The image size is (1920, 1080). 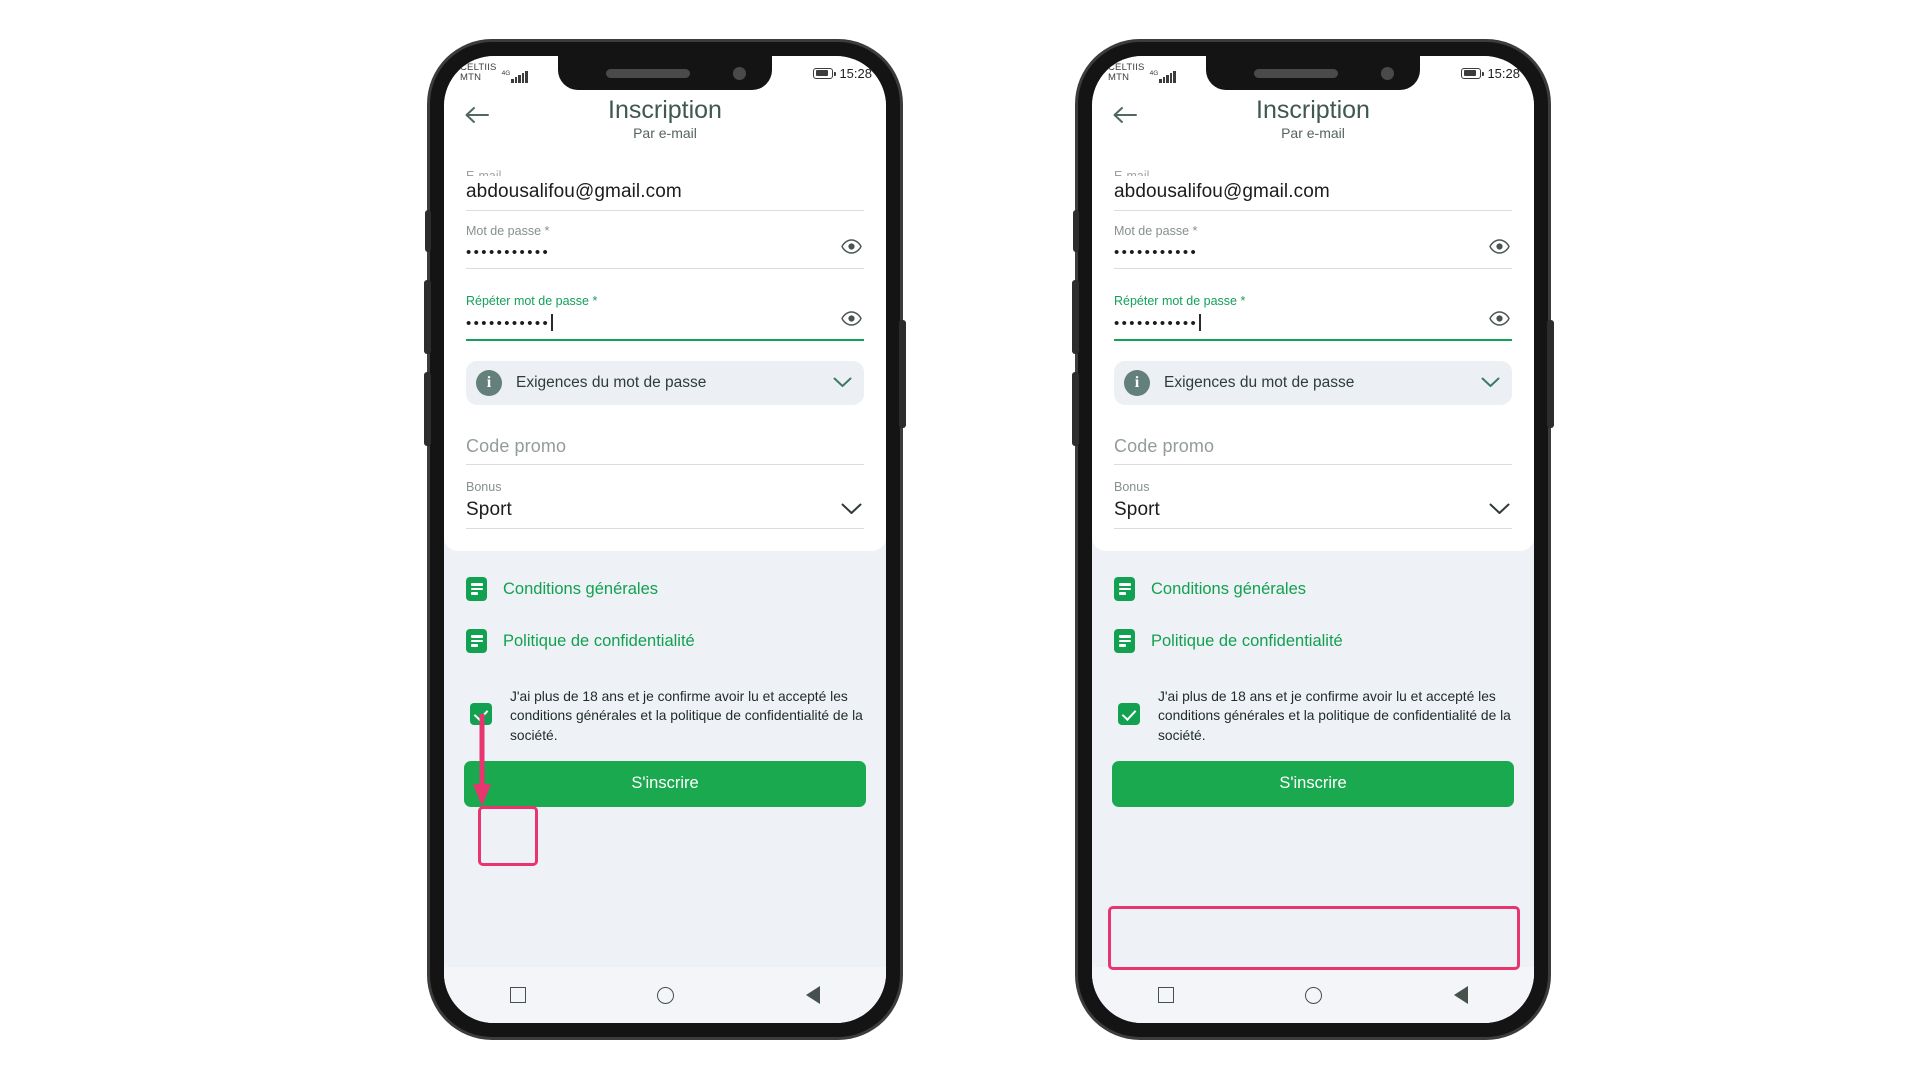 I want to click on android-nav-bar, so click(x=1313, y=995).